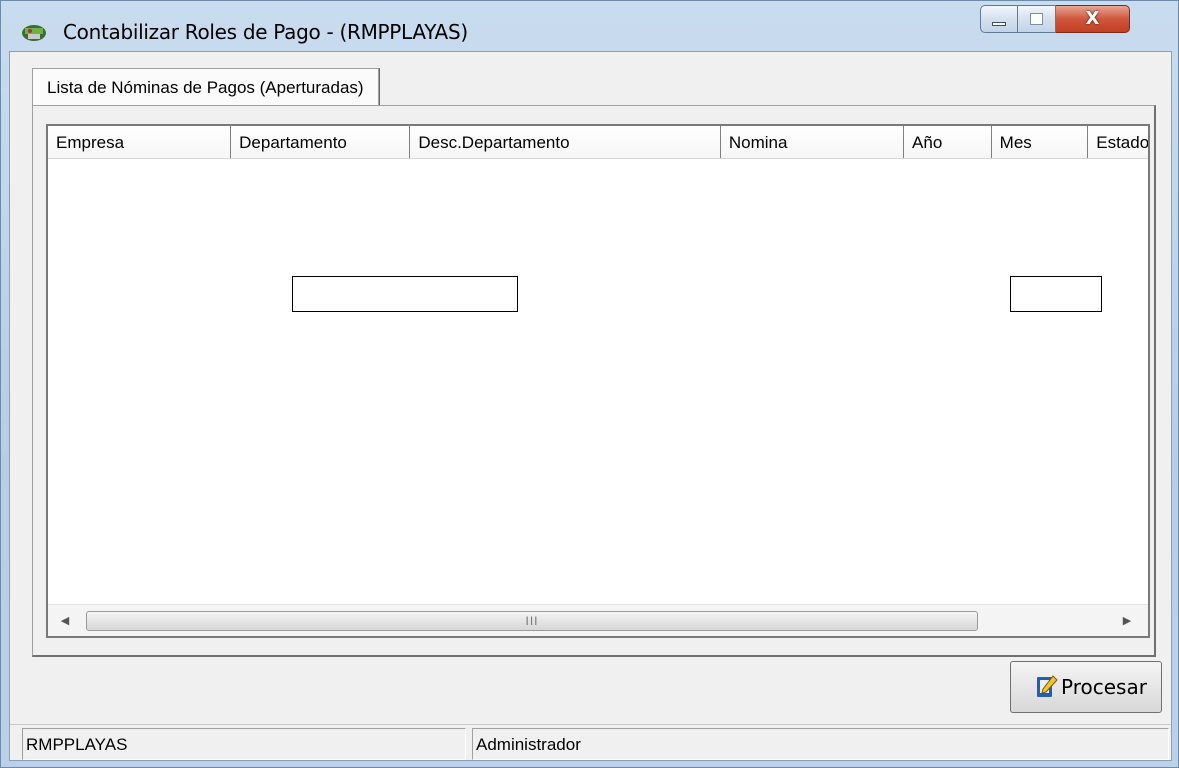  What do you see at coordinates (321, 142) in the screenshot?
I see `column-header-departamento: Departamento` at bounding box center [321, 142].